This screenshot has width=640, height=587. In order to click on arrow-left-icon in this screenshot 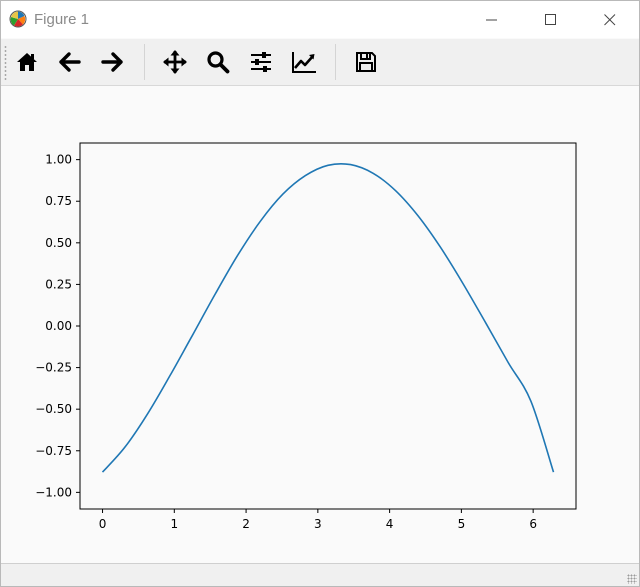, I will do `click(70, 62)`.